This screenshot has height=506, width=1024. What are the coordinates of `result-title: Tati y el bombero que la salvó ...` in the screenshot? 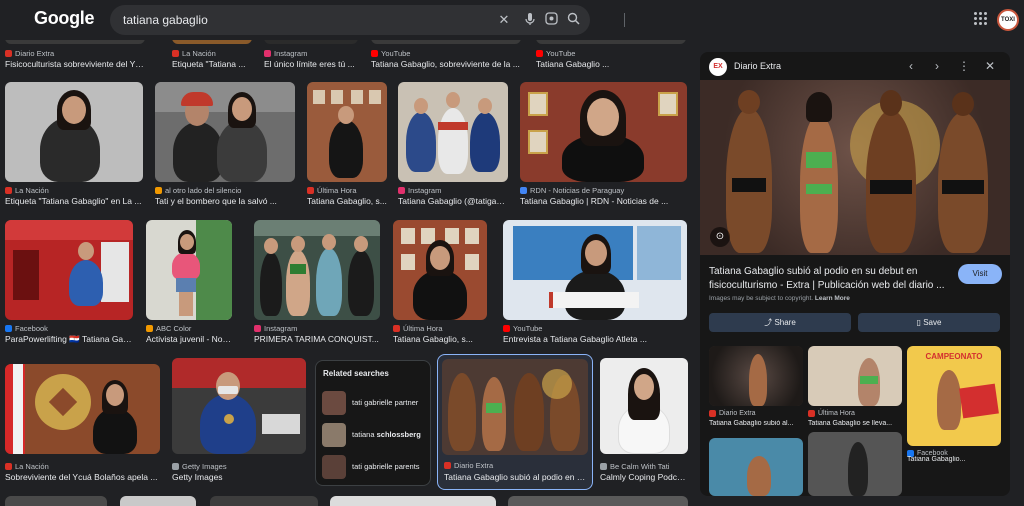 It's located at (225, 201).